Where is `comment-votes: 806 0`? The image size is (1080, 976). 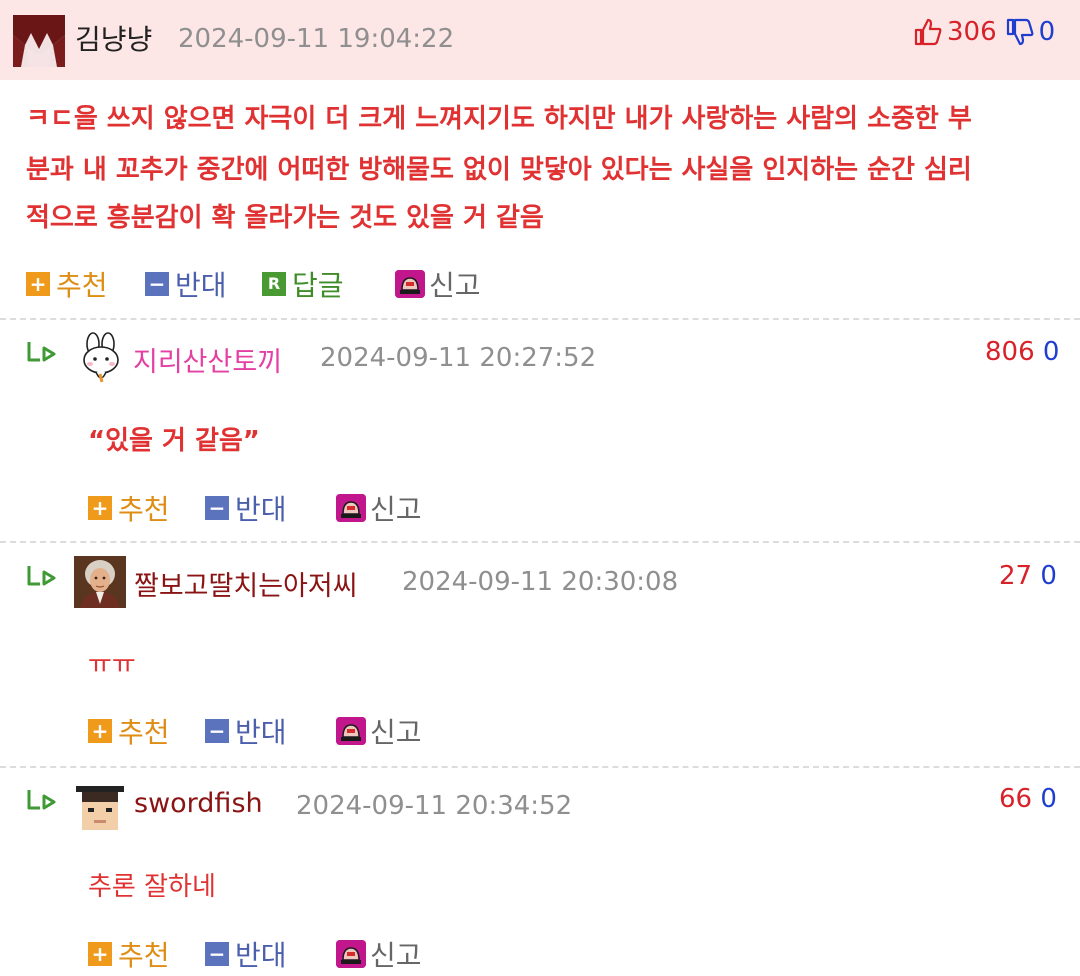
comment-votes: 806 0 is located at coordinates (1022, 352).